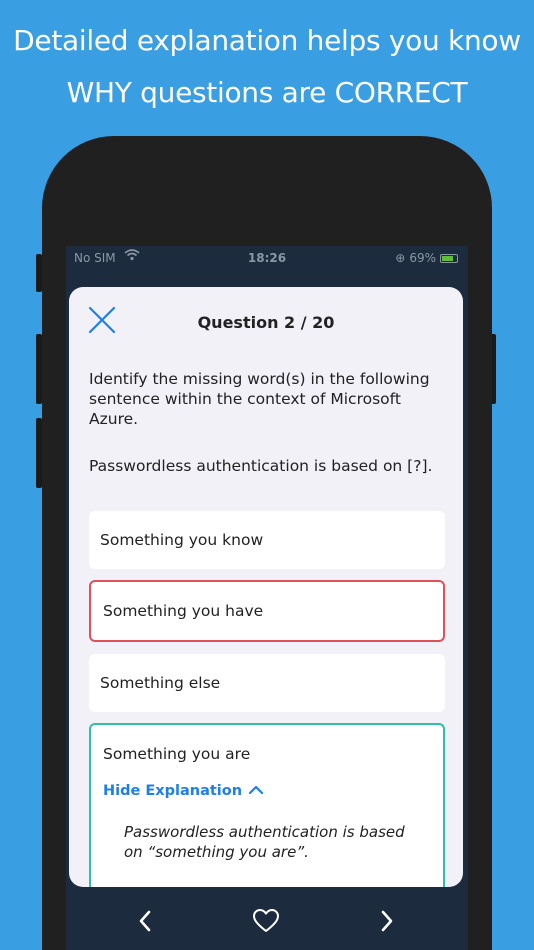  I want to click on promo-headline-line1: Detailed explanation helps you know, so click(267, 40).